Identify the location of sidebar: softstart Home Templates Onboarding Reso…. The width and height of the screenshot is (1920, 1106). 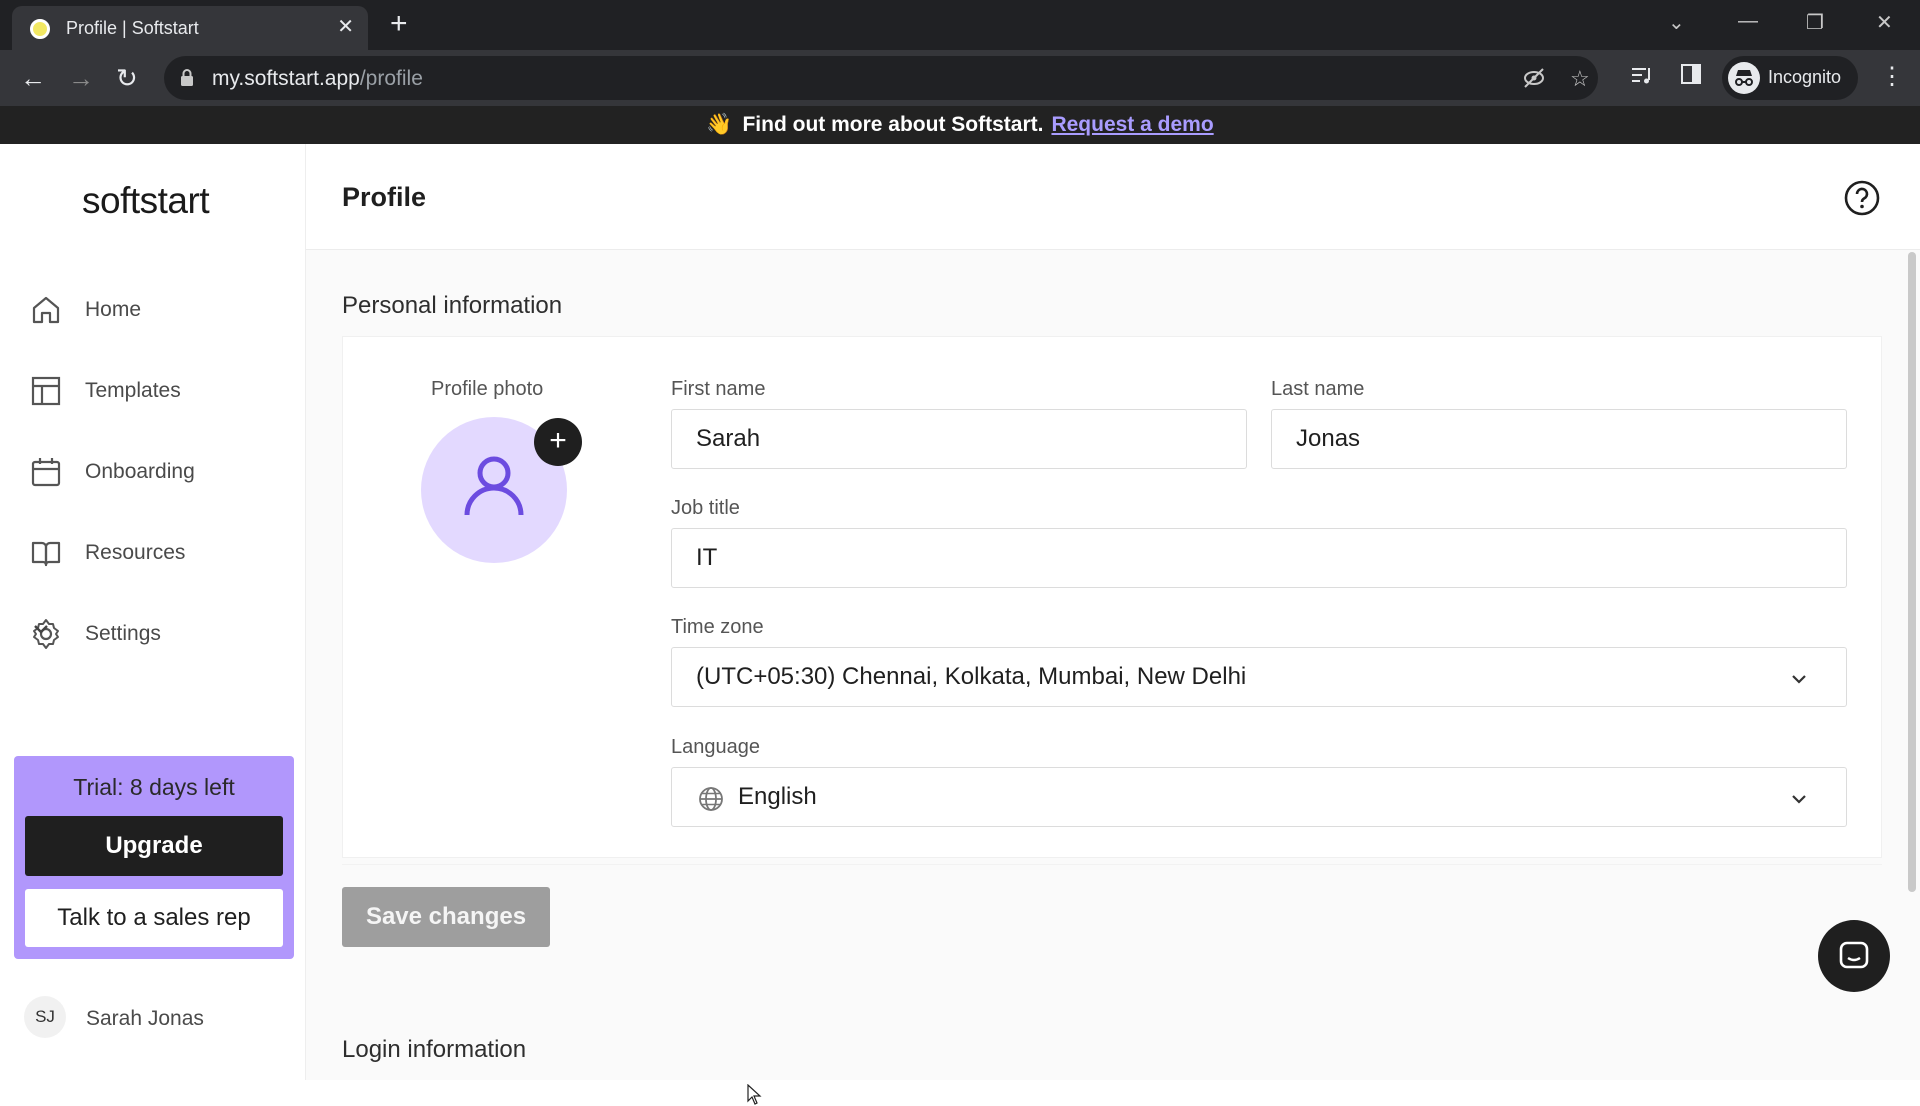
(153, 612).